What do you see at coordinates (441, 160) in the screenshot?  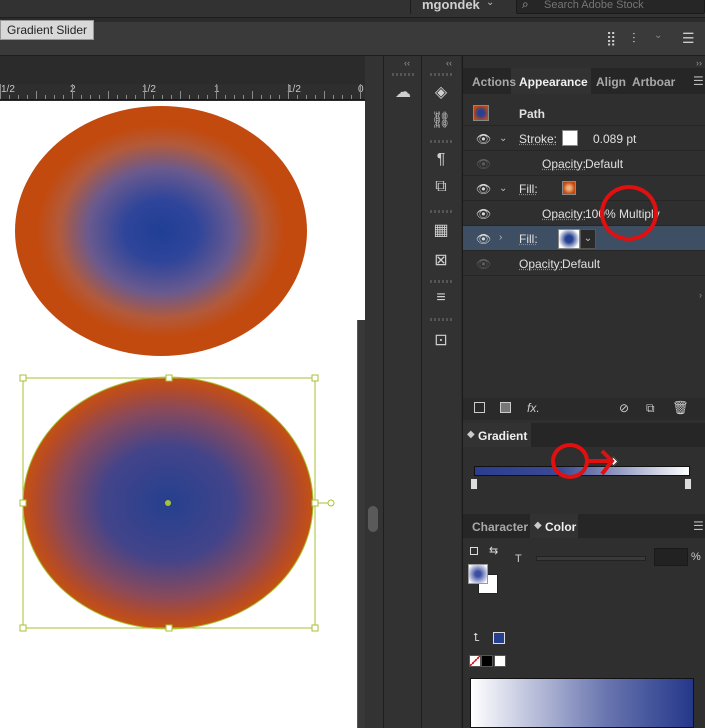 I see `paragraph-icon: ¶` at bounding box center [441, 160].